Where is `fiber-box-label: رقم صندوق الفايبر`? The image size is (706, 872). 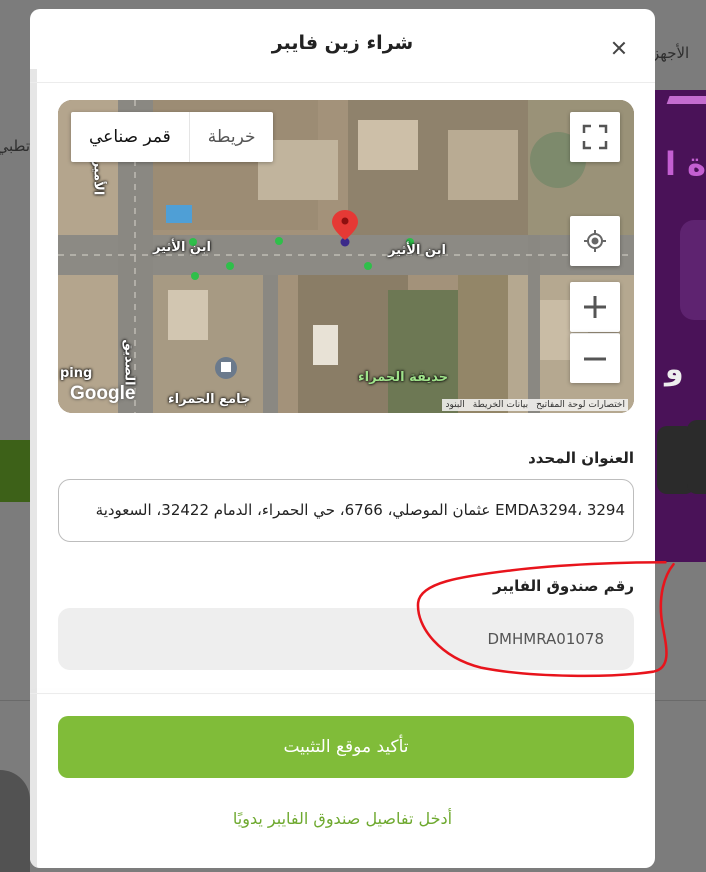
fiber-box-label: رقم صندوق الفايبر is located at coordinates (563, 586).